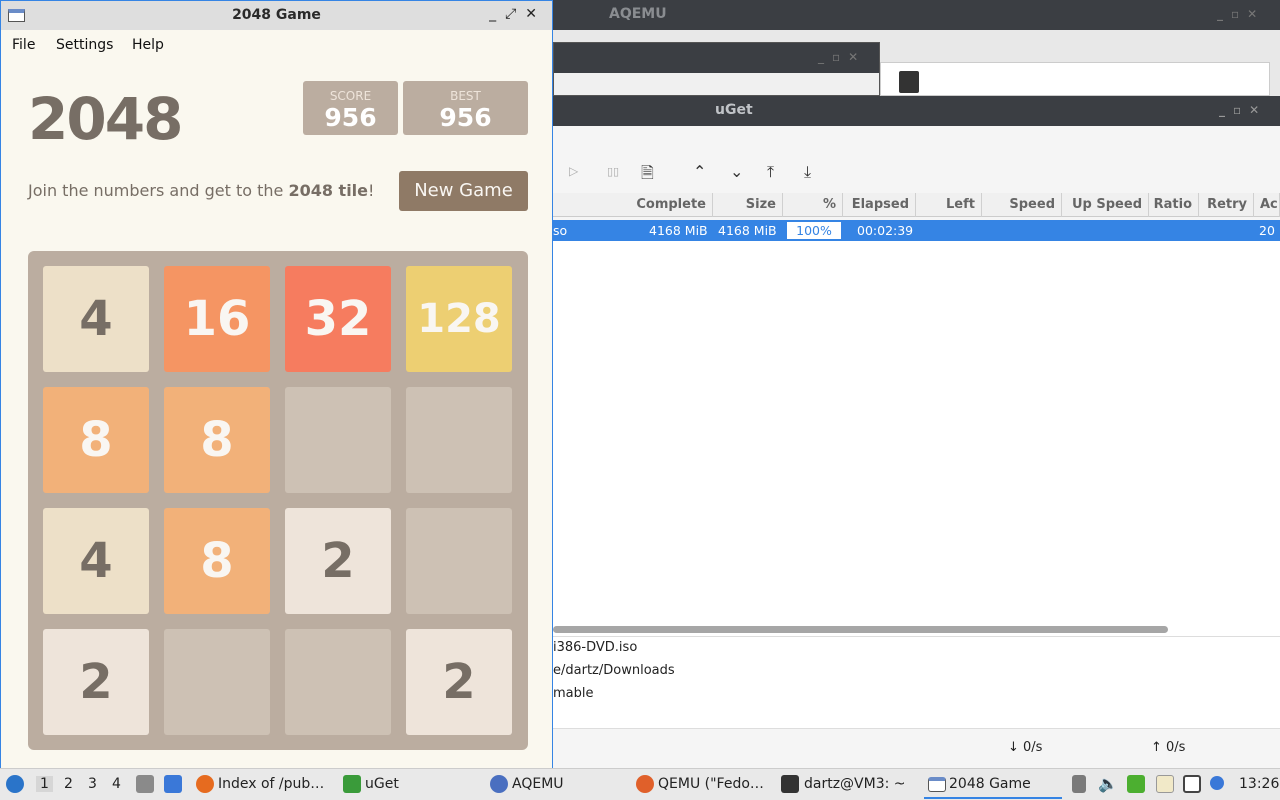 The height and width of the screenshot is (800, 1280). Describe the element at coordinates (517, 14) in the screenshot. I see `game-window-controls: _⤢✕` at that location.